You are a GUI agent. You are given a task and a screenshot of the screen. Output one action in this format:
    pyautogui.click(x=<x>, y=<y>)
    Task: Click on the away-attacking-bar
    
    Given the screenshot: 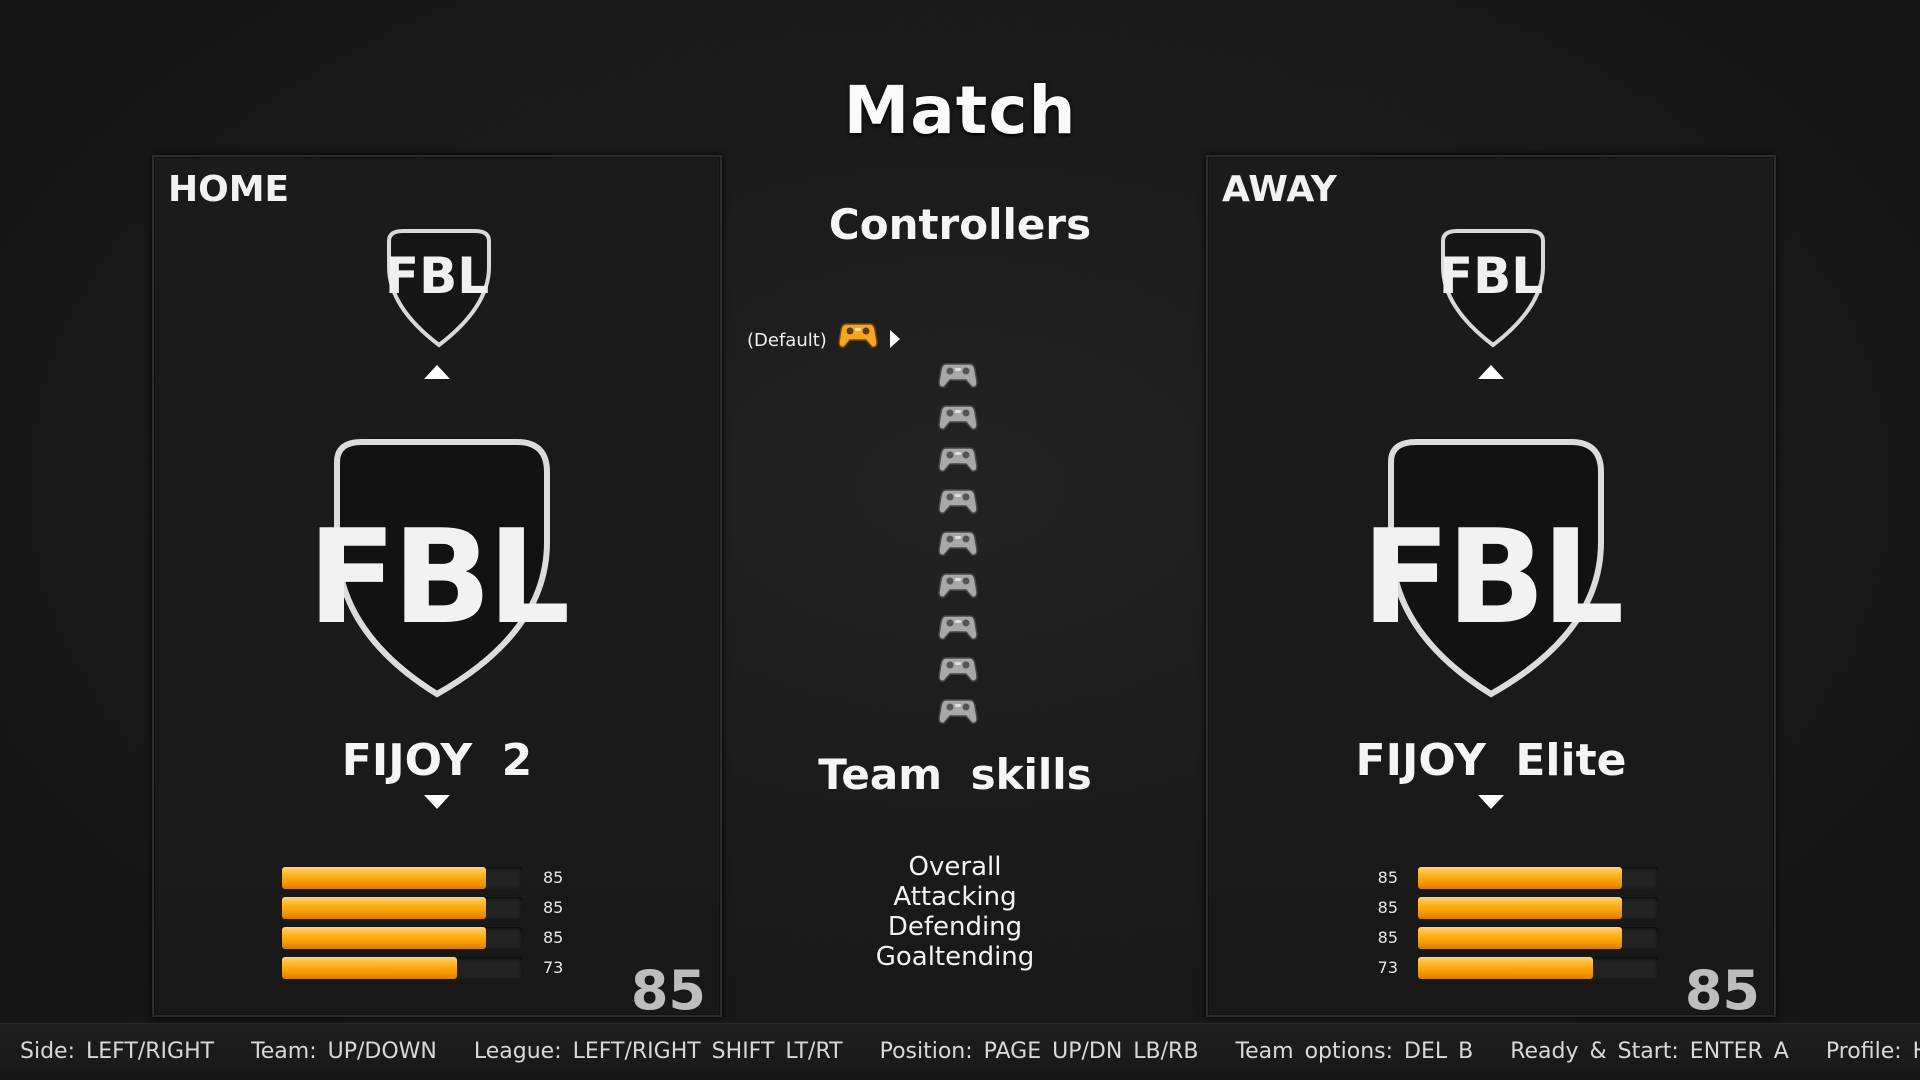 What is the action you would take?
    pyautogui.click(x=1520, y=908)
    